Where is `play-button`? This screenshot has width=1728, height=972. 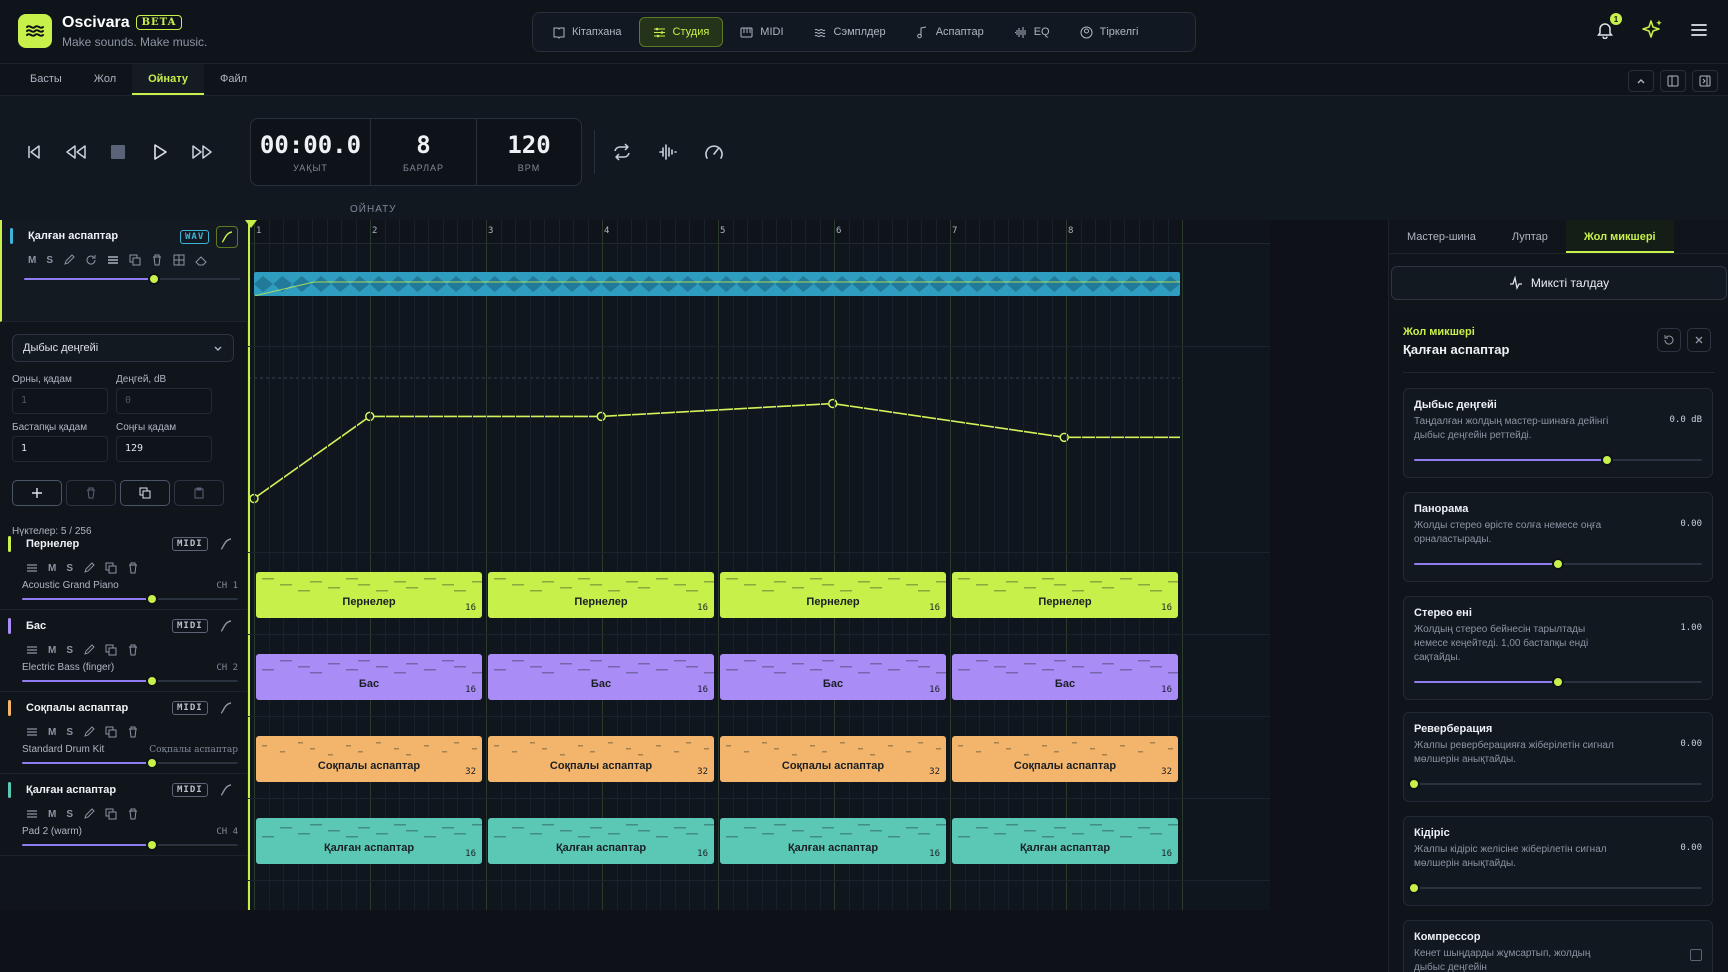
play-button is located at coordinates (160, 152).